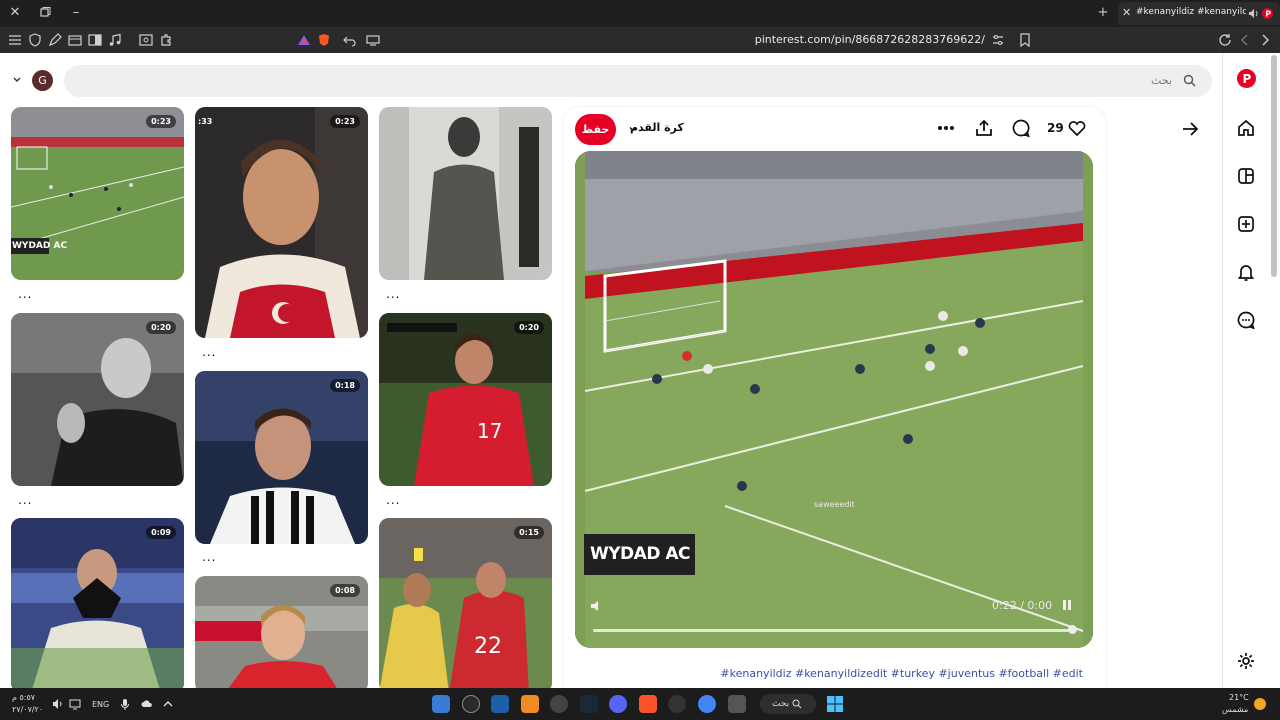 The width and height of the screenshot is (1280, 720). Describe the element at coordinates (1253, 13) in the screenshot. I see `audio-playing-icon` at that location.